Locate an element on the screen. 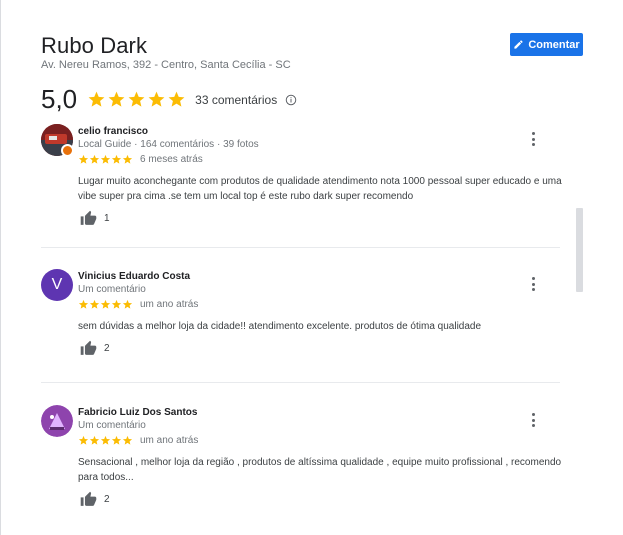  like-button: 1 is located at coordinates (95, 218).